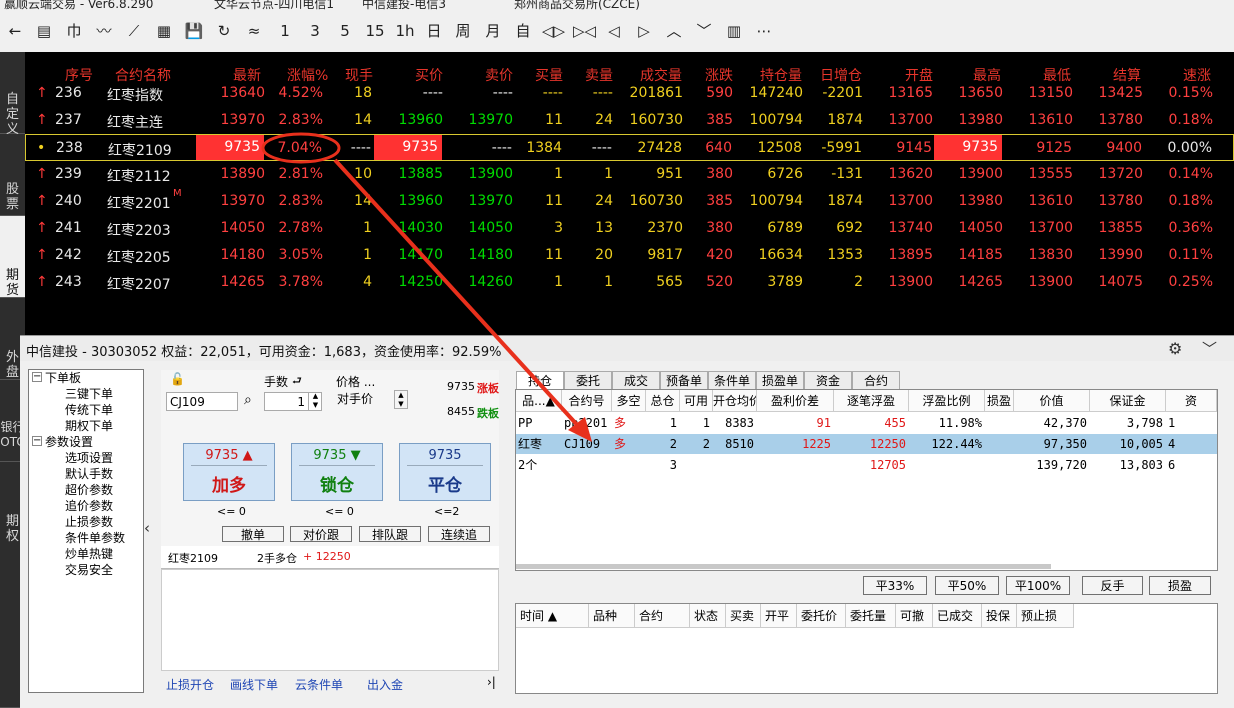 The width and height of the screenshot is (1234, 708). Describe the element at coordinates (301, 148) in the screenshot. I see `highlight-circle` at that location.